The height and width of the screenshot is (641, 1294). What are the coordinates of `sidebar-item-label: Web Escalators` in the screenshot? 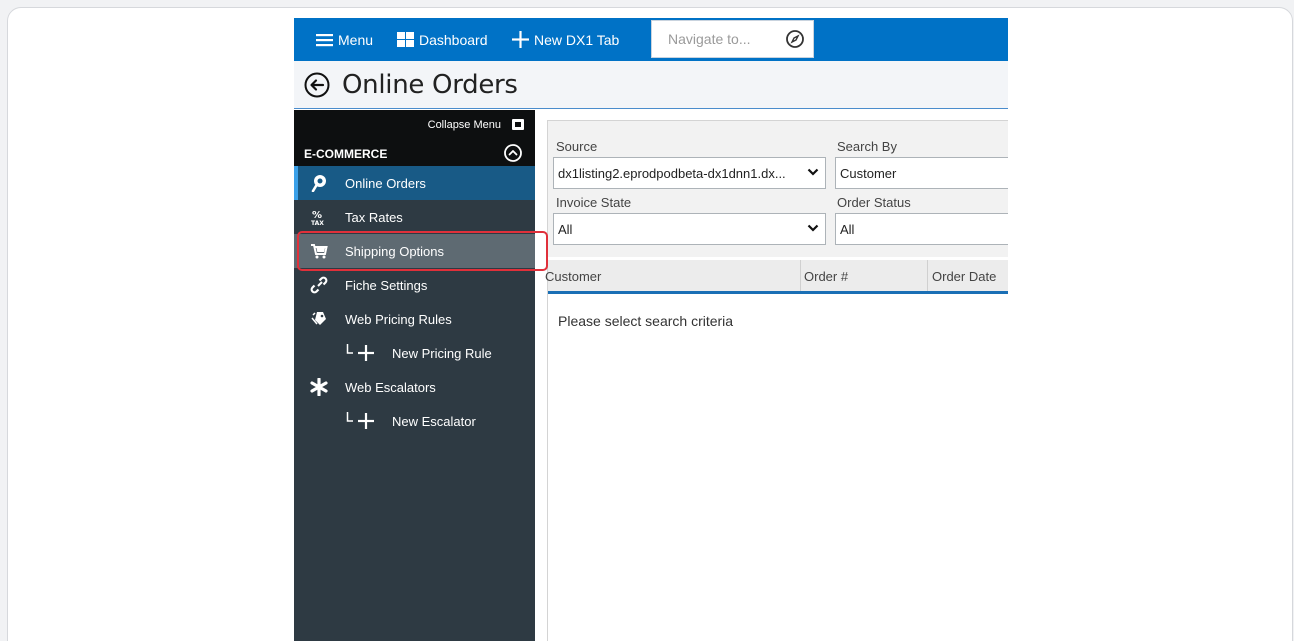 It's located at (390, 387).